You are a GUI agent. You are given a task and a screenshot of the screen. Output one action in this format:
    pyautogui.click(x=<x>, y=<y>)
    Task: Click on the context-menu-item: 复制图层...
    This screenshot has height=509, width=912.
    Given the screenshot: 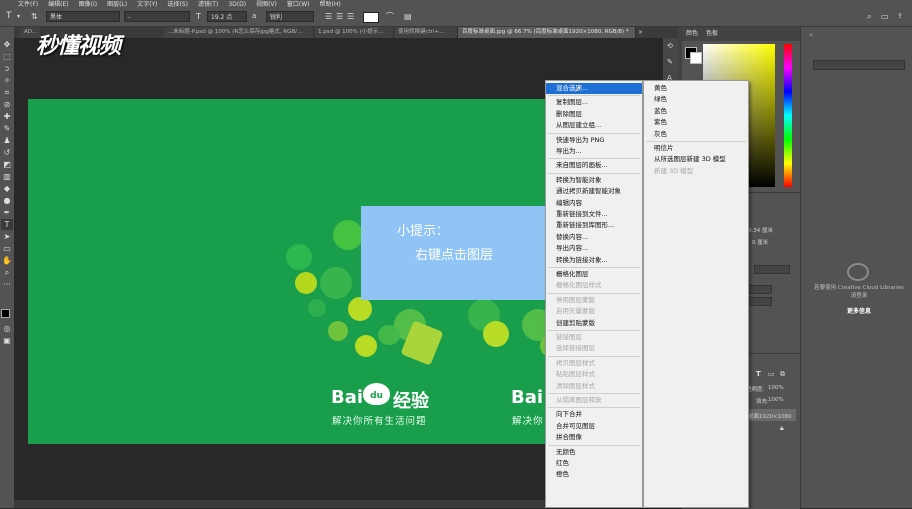 What is the action you would take?
    pyautogui.click(x=594, y=102)
    